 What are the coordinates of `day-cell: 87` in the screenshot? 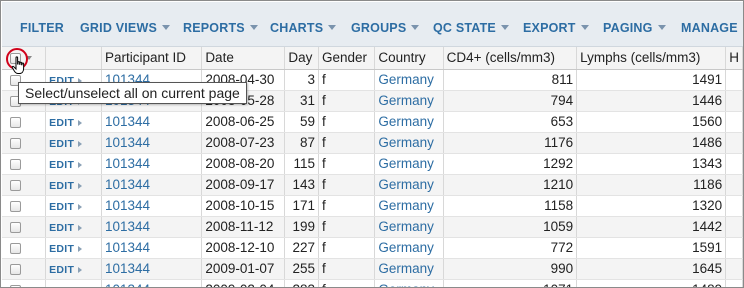 It's located at (301, 143).